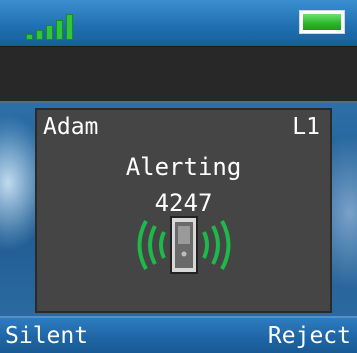 The width and height of the screenshot is (357, 353). What do you see at coordinates (309, 336) in the screenshot?
I see `reject-softkey: Reject` at bounding box center [309, 336].